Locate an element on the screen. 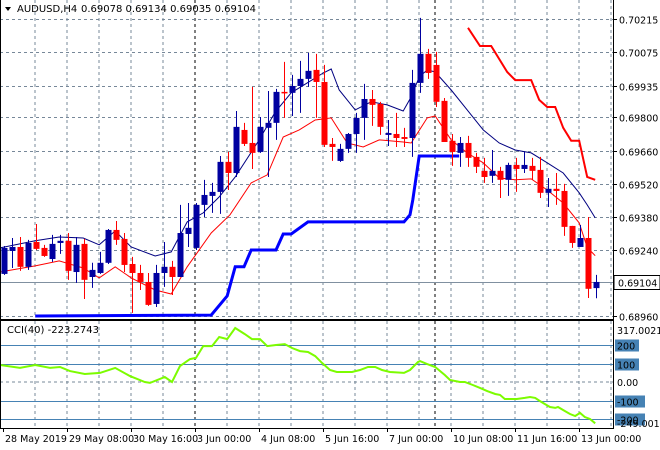  time-tick-label: 4 Jun 08:00 is located at coordinates (288, 439).